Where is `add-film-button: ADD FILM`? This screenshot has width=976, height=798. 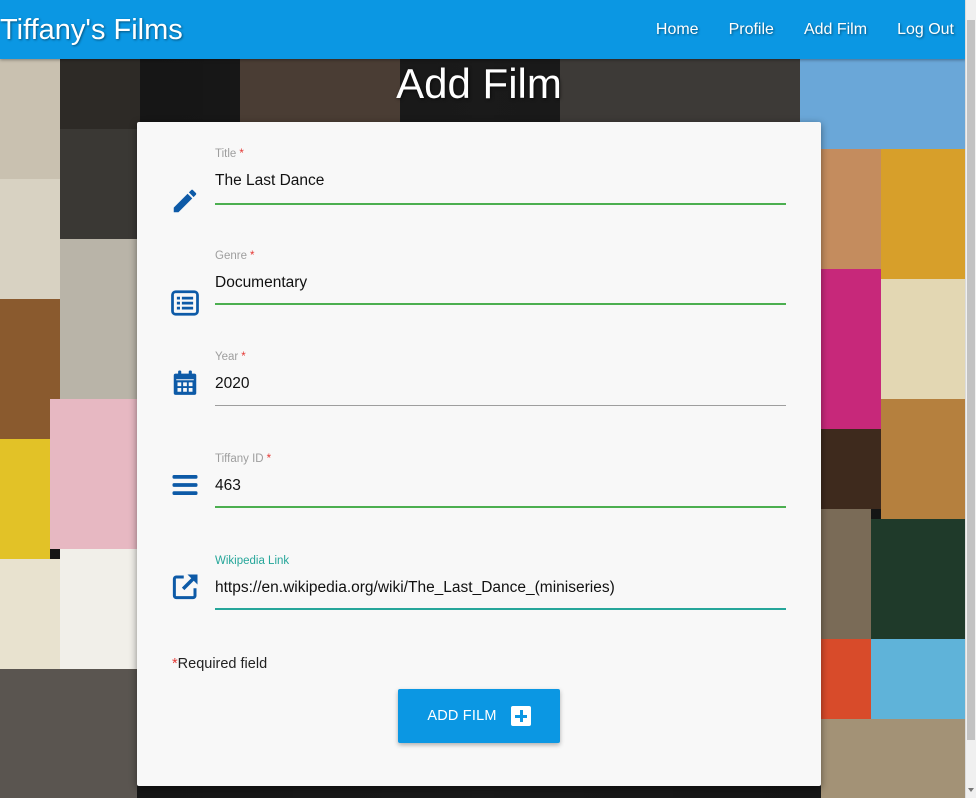
add-film-button: ADD FILM is located at coordinates (479, 716).